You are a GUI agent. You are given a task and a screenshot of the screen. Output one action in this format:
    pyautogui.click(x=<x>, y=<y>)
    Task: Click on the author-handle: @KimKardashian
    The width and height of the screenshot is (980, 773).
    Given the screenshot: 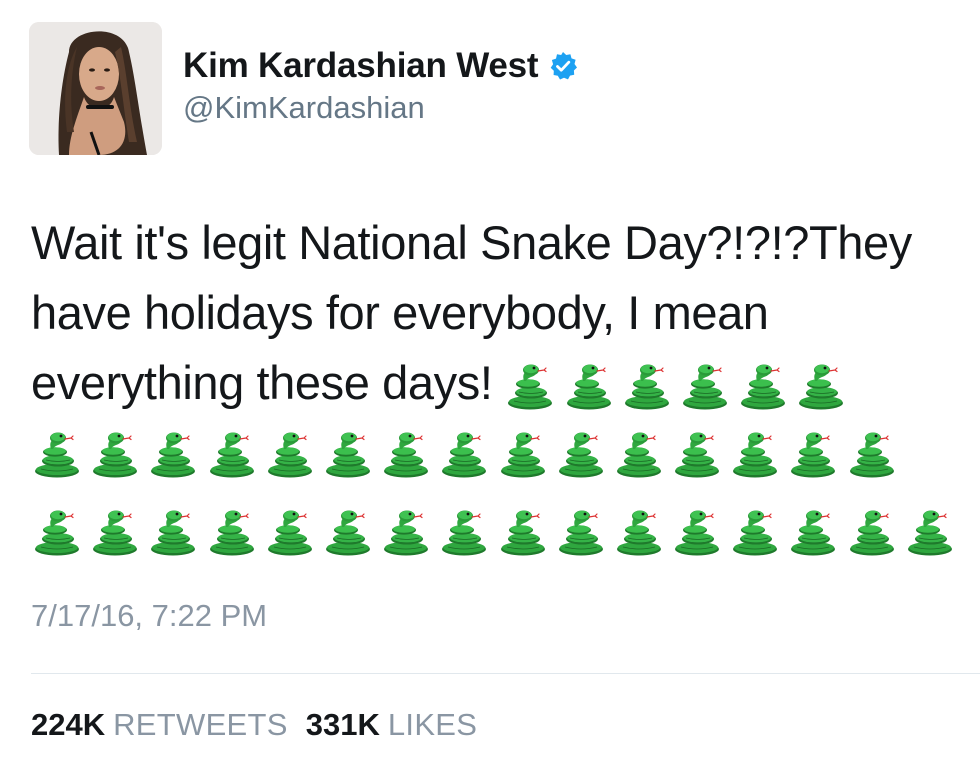 What is the action you would take?
    pyautogui.click(x=304, y=108)
    